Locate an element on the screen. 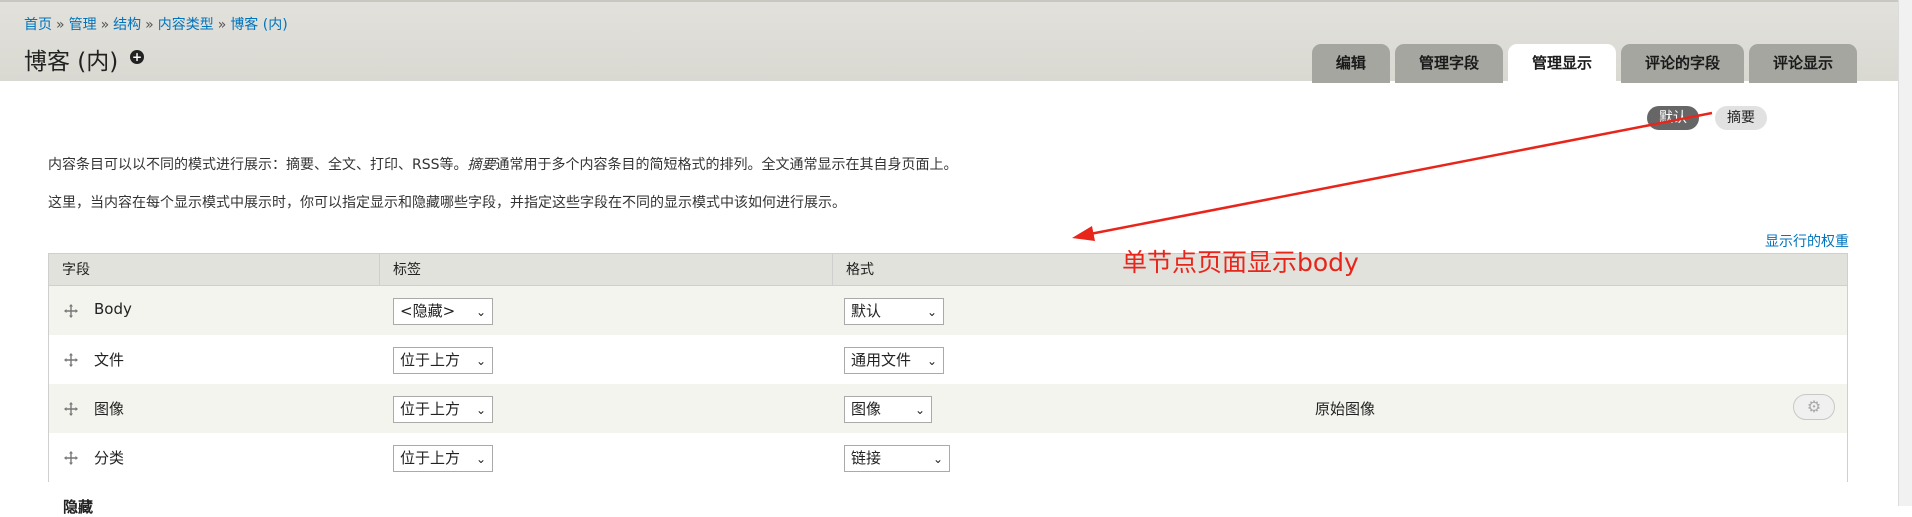 The width and height of the screenshot is (1912, 517). annotation-arrow is located at coordinates (1392, 176).